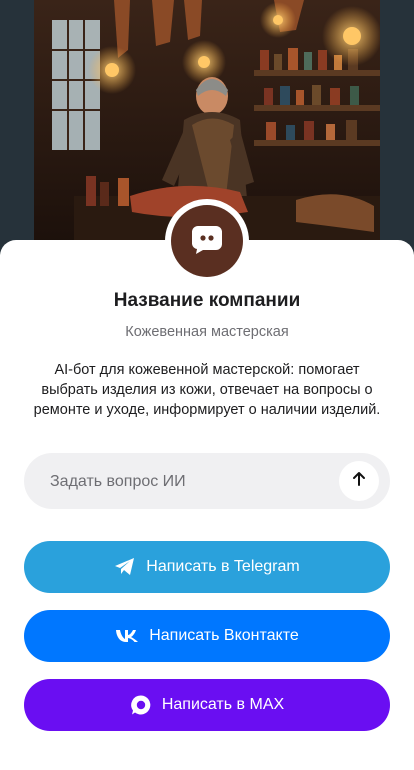 Image resolution: width=414 pixels, height=770 pixels. Describe the element at coordinates (125, 567) in the screenshot. I see `telegram-icon` at that location.